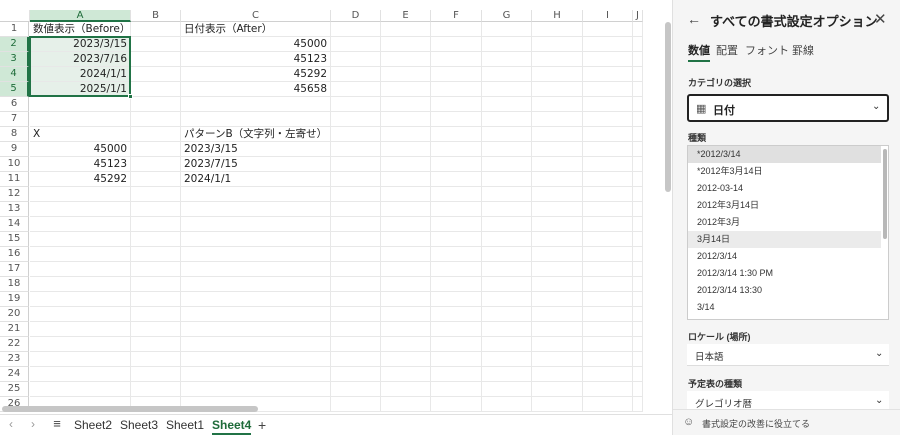 The height and width of the screenshot is (435, 900). What do you see at coordinates (638, 164) in the screenshot?
I see `cell-j10` at bounding box center [638, 164].